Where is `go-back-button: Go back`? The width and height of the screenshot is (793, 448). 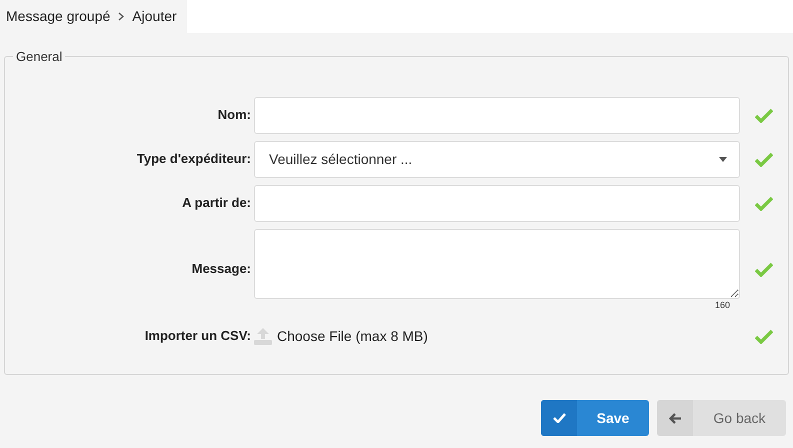 go-back-button: Go back is located at coordinates (721, 418).